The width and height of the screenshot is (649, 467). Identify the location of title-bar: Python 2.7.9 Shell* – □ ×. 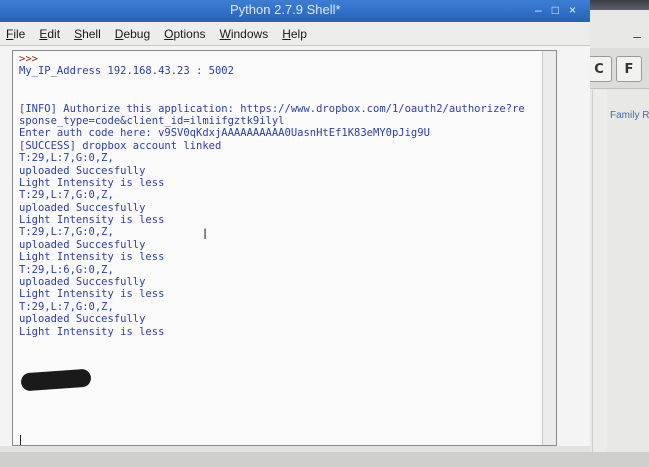
(295, 11).